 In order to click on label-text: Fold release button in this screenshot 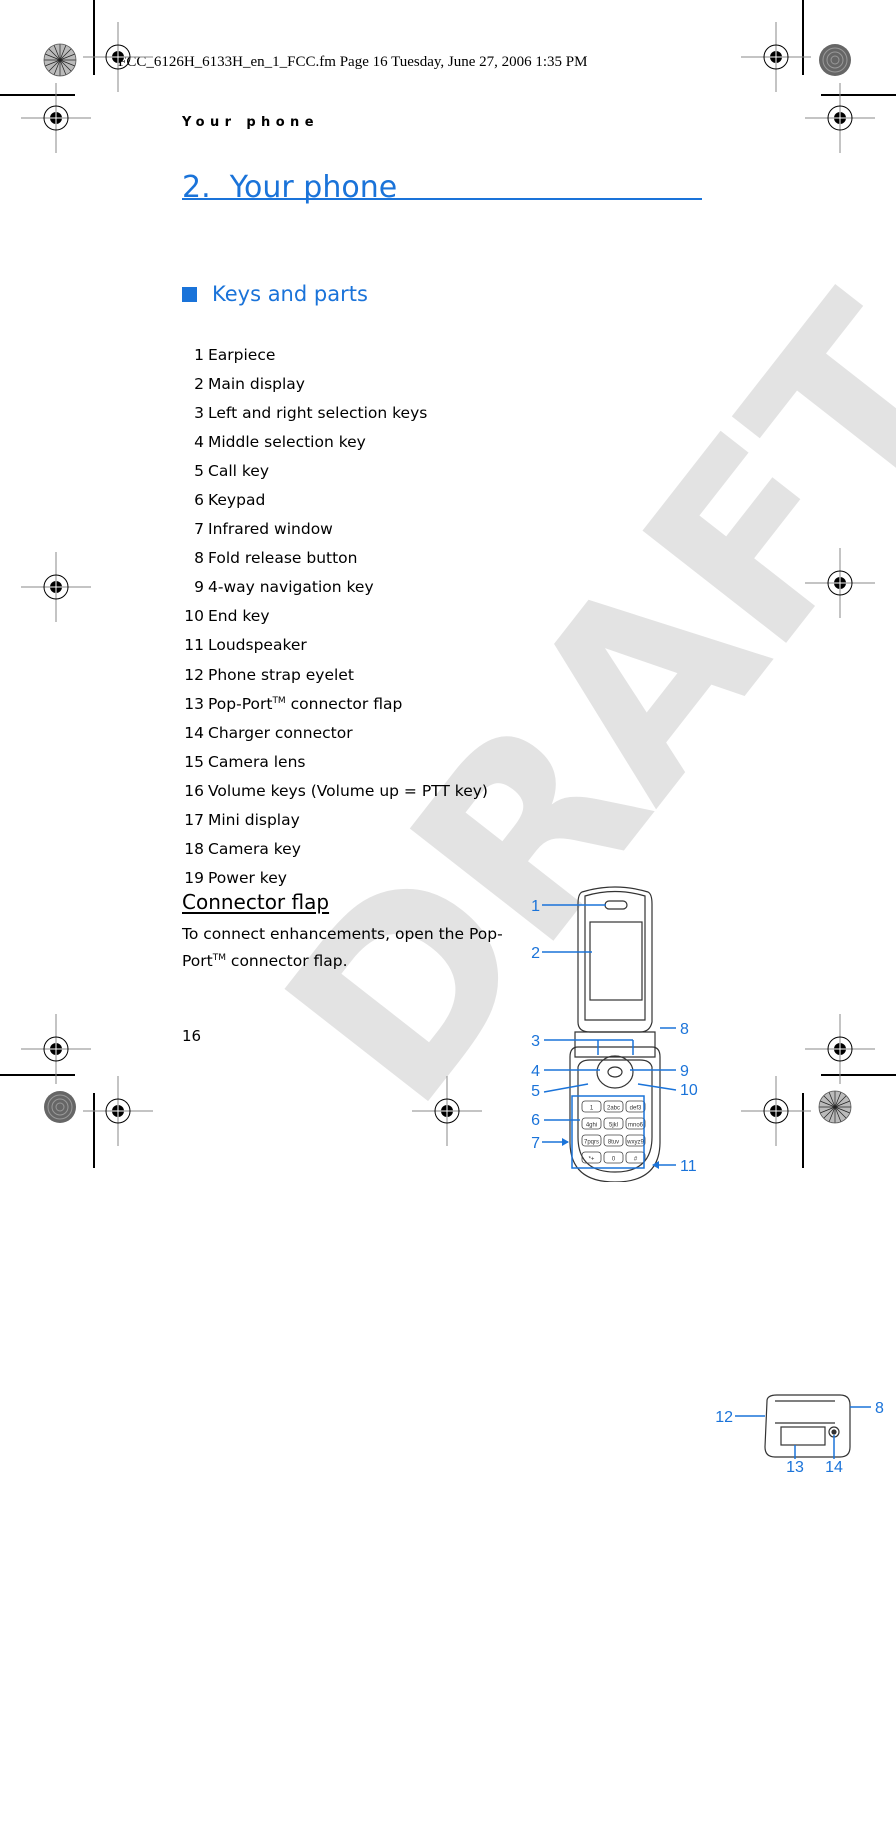, I will do `click(283, 558)`.